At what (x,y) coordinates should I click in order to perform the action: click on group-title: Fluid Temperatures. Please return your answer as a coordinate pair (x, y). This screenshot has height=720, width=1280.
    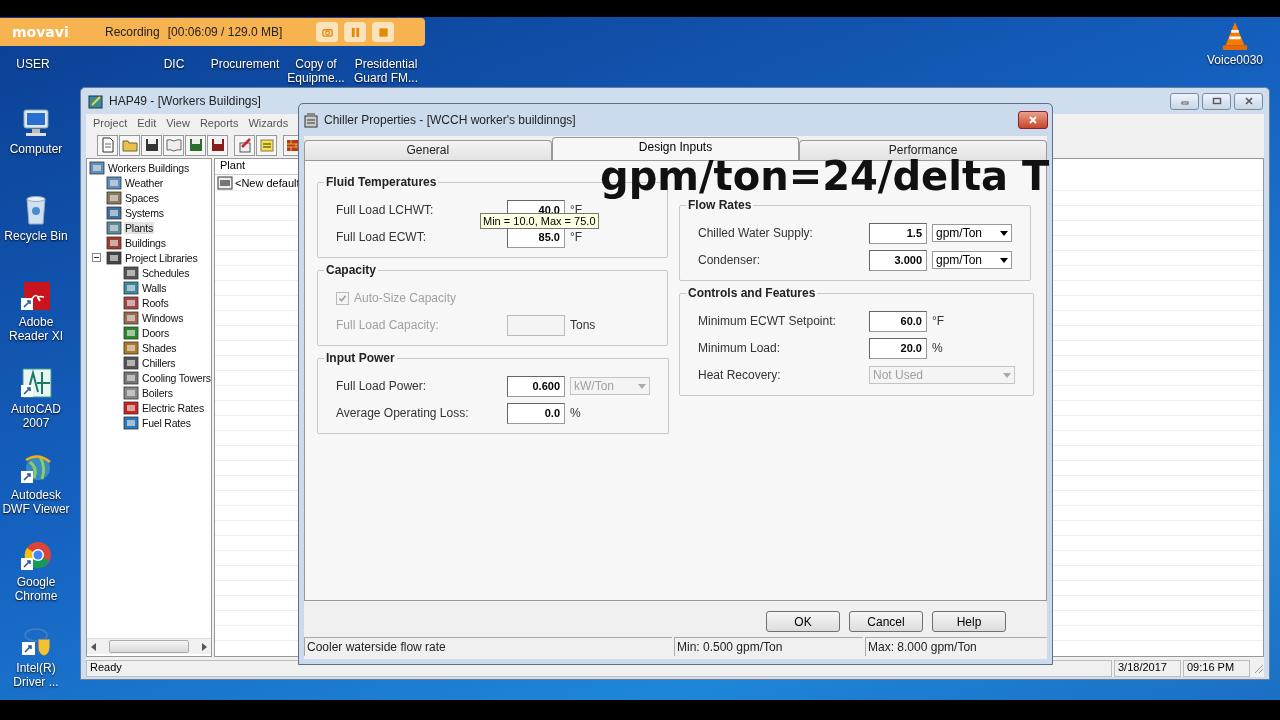
    Looking at the image, I should click on (381, 182).